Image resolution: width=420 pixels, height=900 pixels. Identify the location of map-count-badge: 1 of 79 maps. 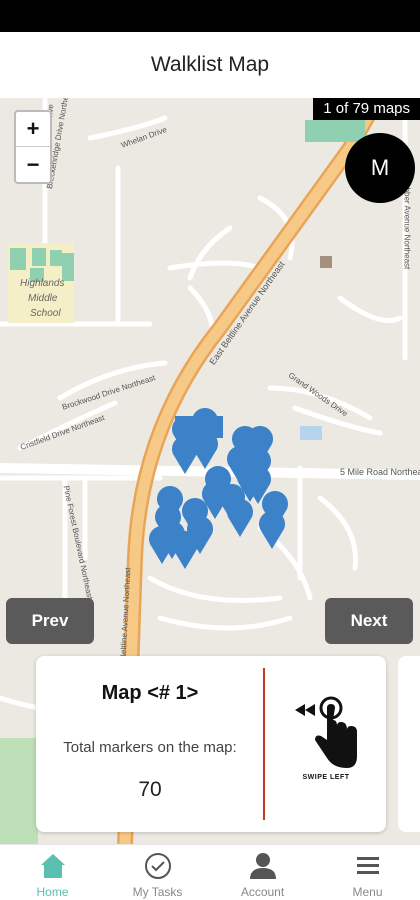
(366, 109).